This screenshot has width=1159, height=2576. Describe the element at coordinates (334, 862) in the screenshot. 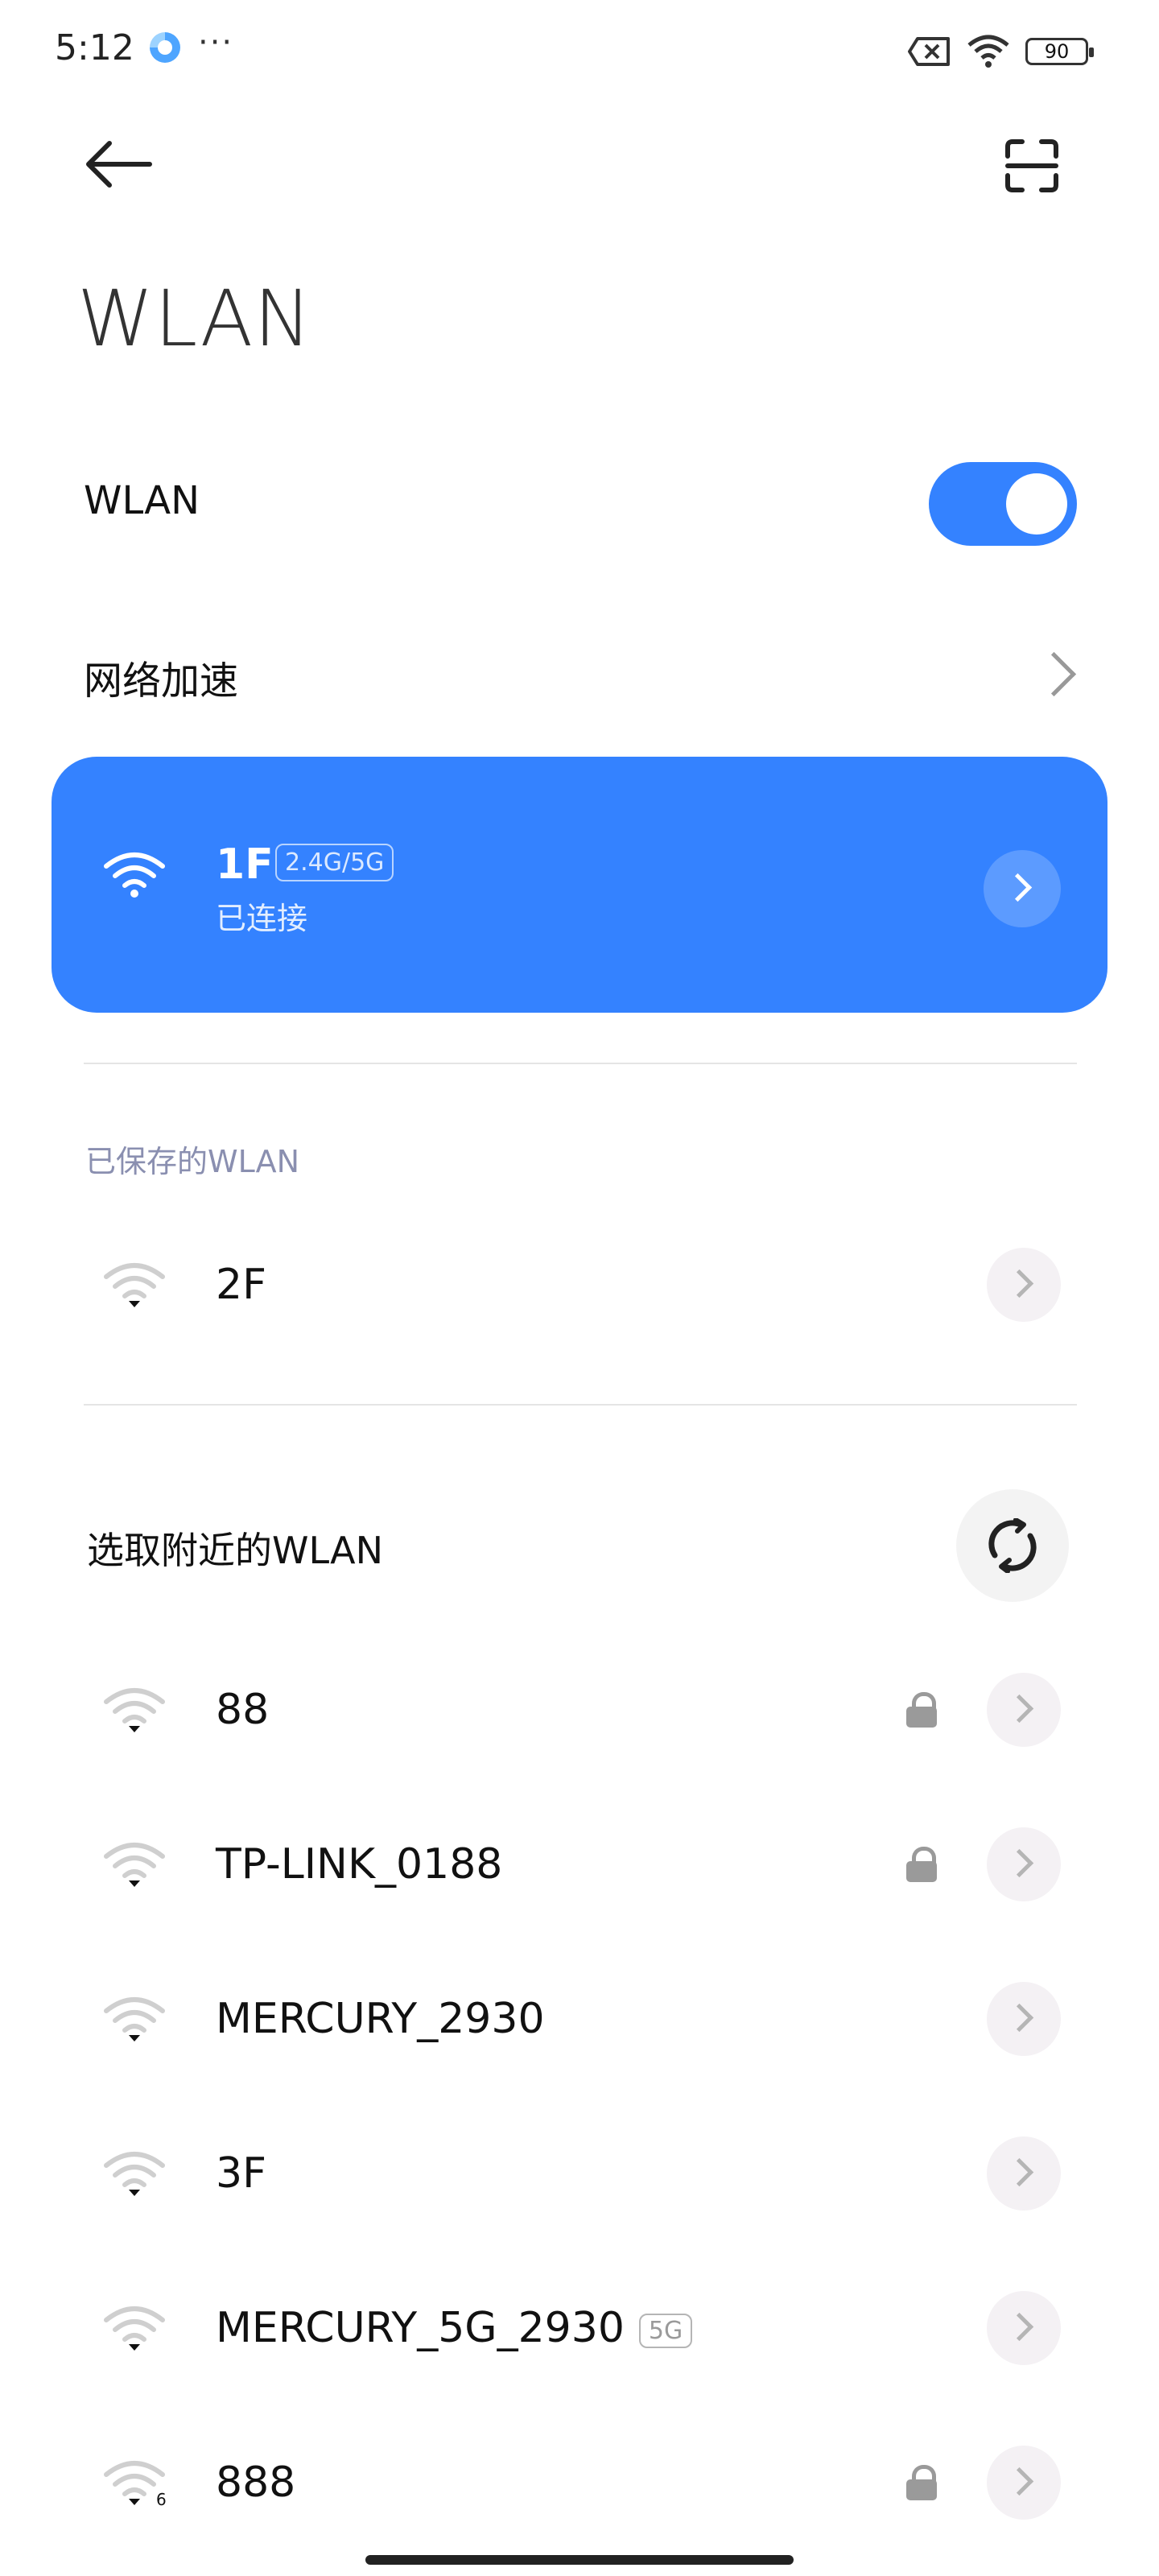

I see `band-badge: 2.4G/5G` at that location.